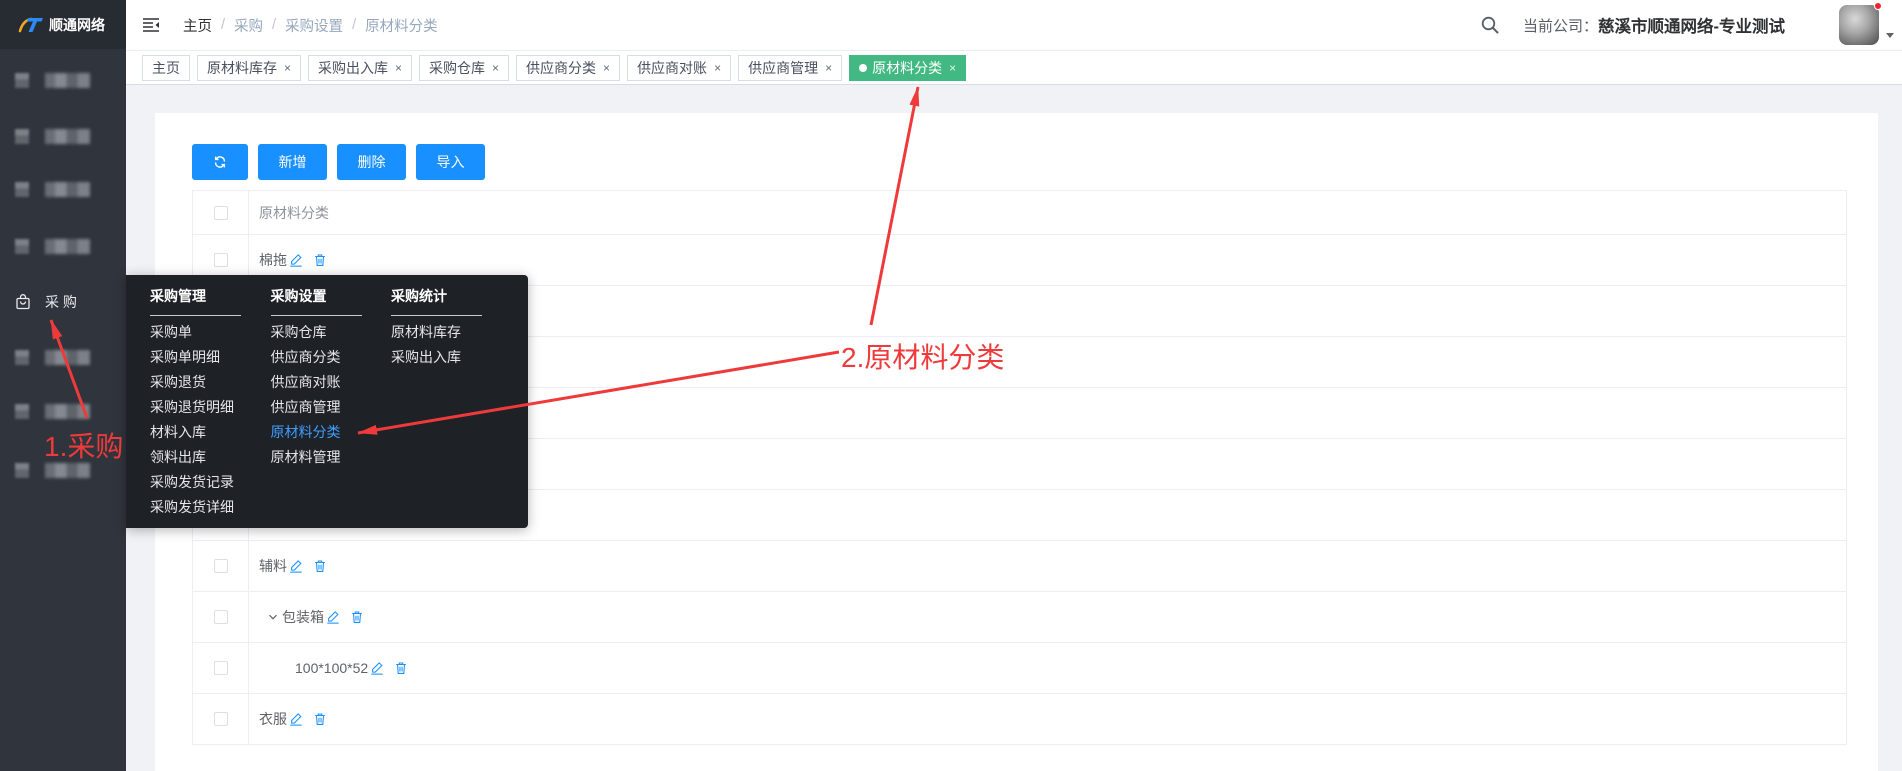 Image resolution: width=1902 pixels, height=771 pixels. I want to click on menu-column-title: 采购统计, so click(436, 300).